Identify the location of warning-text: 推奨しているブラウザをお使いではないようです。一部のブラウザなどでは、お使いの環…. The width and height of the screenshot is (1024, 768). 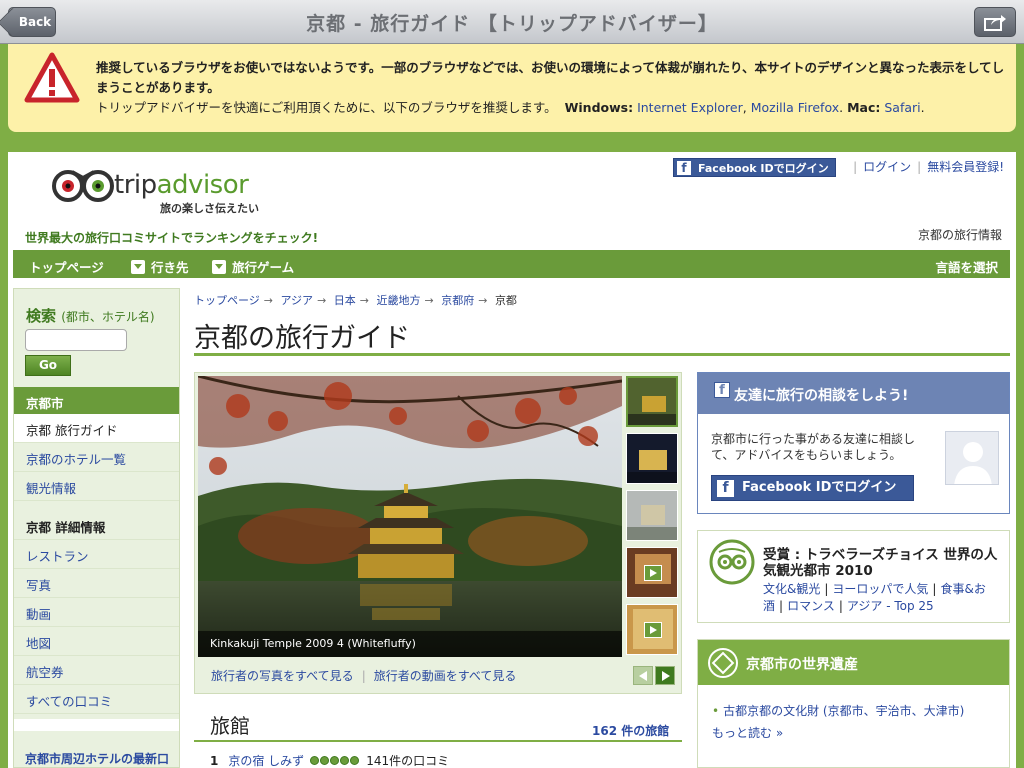
(553, 88).